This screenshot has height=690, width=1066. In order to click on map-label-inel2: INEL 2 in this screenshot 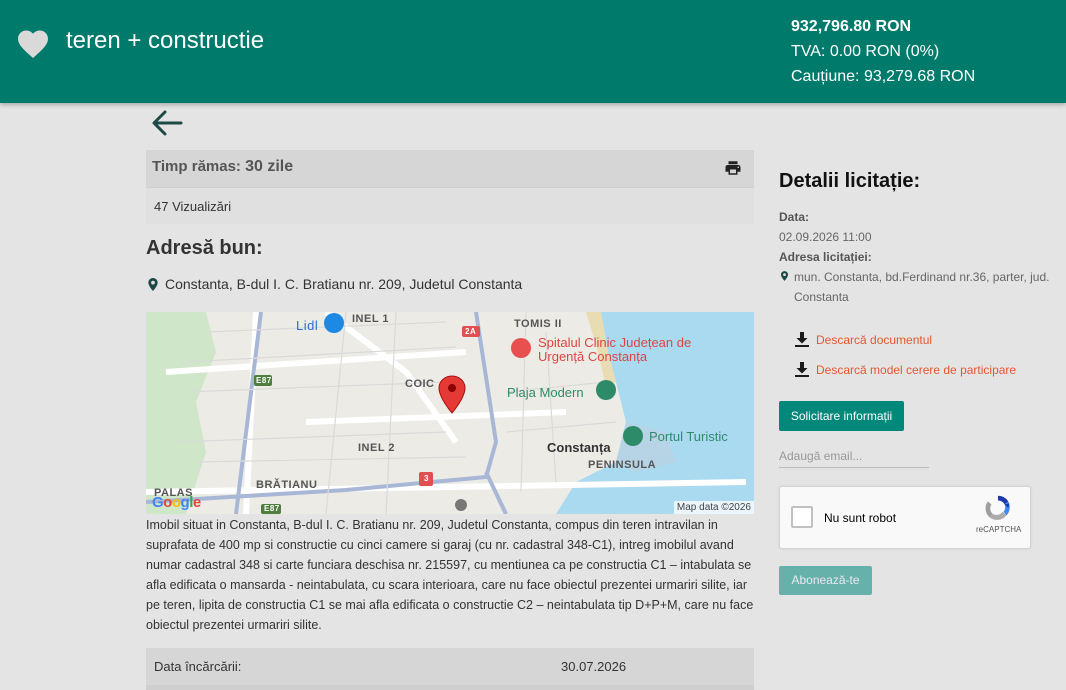, I will do `click(377, 448)`.